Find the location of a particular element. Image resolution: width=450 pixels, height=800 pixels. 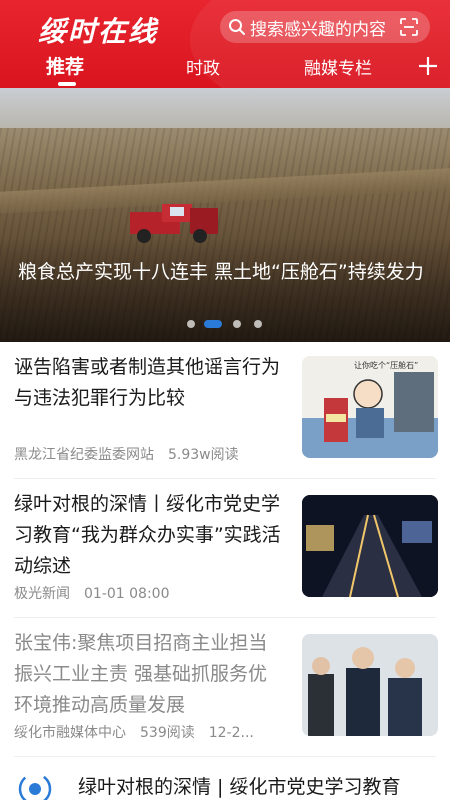

add-channel-icon is located at coordinates (428, 66).